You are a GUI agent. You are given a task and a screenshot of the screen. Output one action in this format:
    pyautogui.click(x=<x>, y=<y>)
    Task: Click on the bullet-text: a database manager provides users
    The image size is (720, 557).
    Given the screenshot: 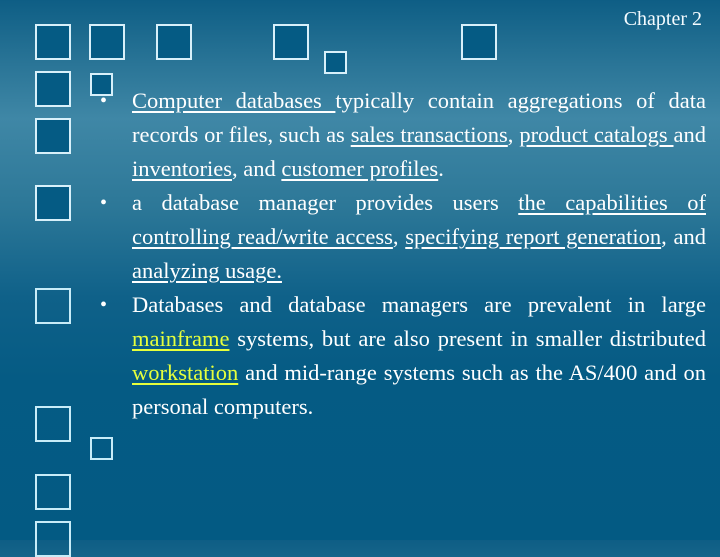 What is the action you would take?
    pyautogui.click(x=325, y=202)
    